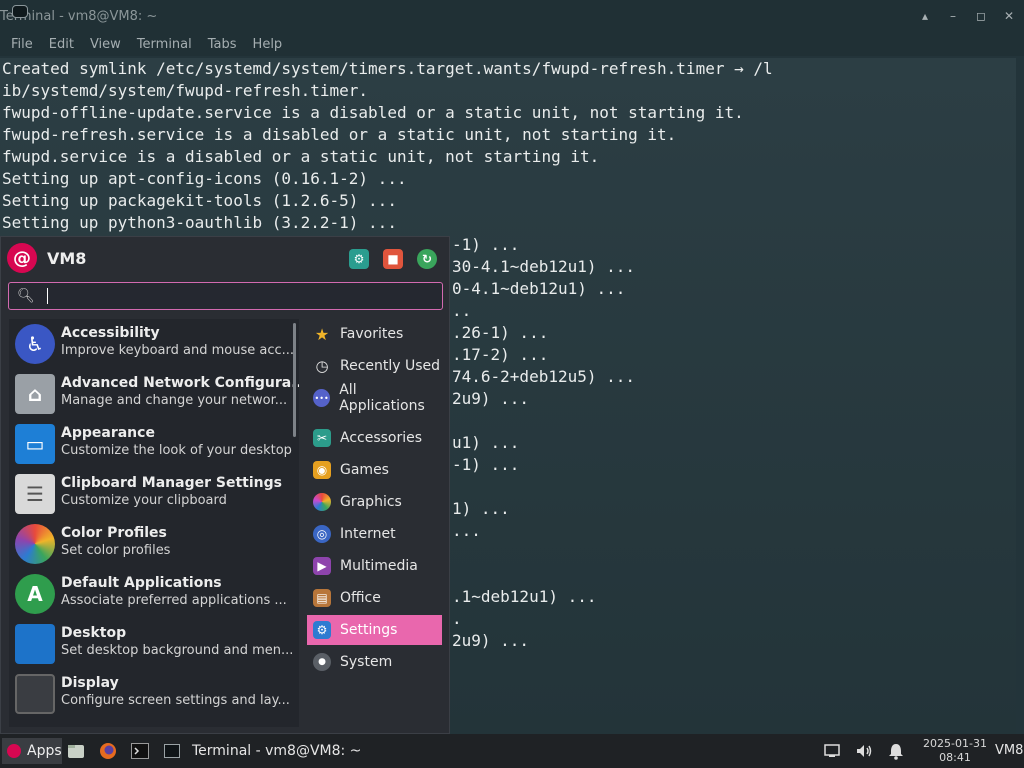 Image resolution: width=1024 pixels, height=768 pixels. Describe the element at coordinates (953, 16) in the screenshot. I see `minimize-button: –` at that location.